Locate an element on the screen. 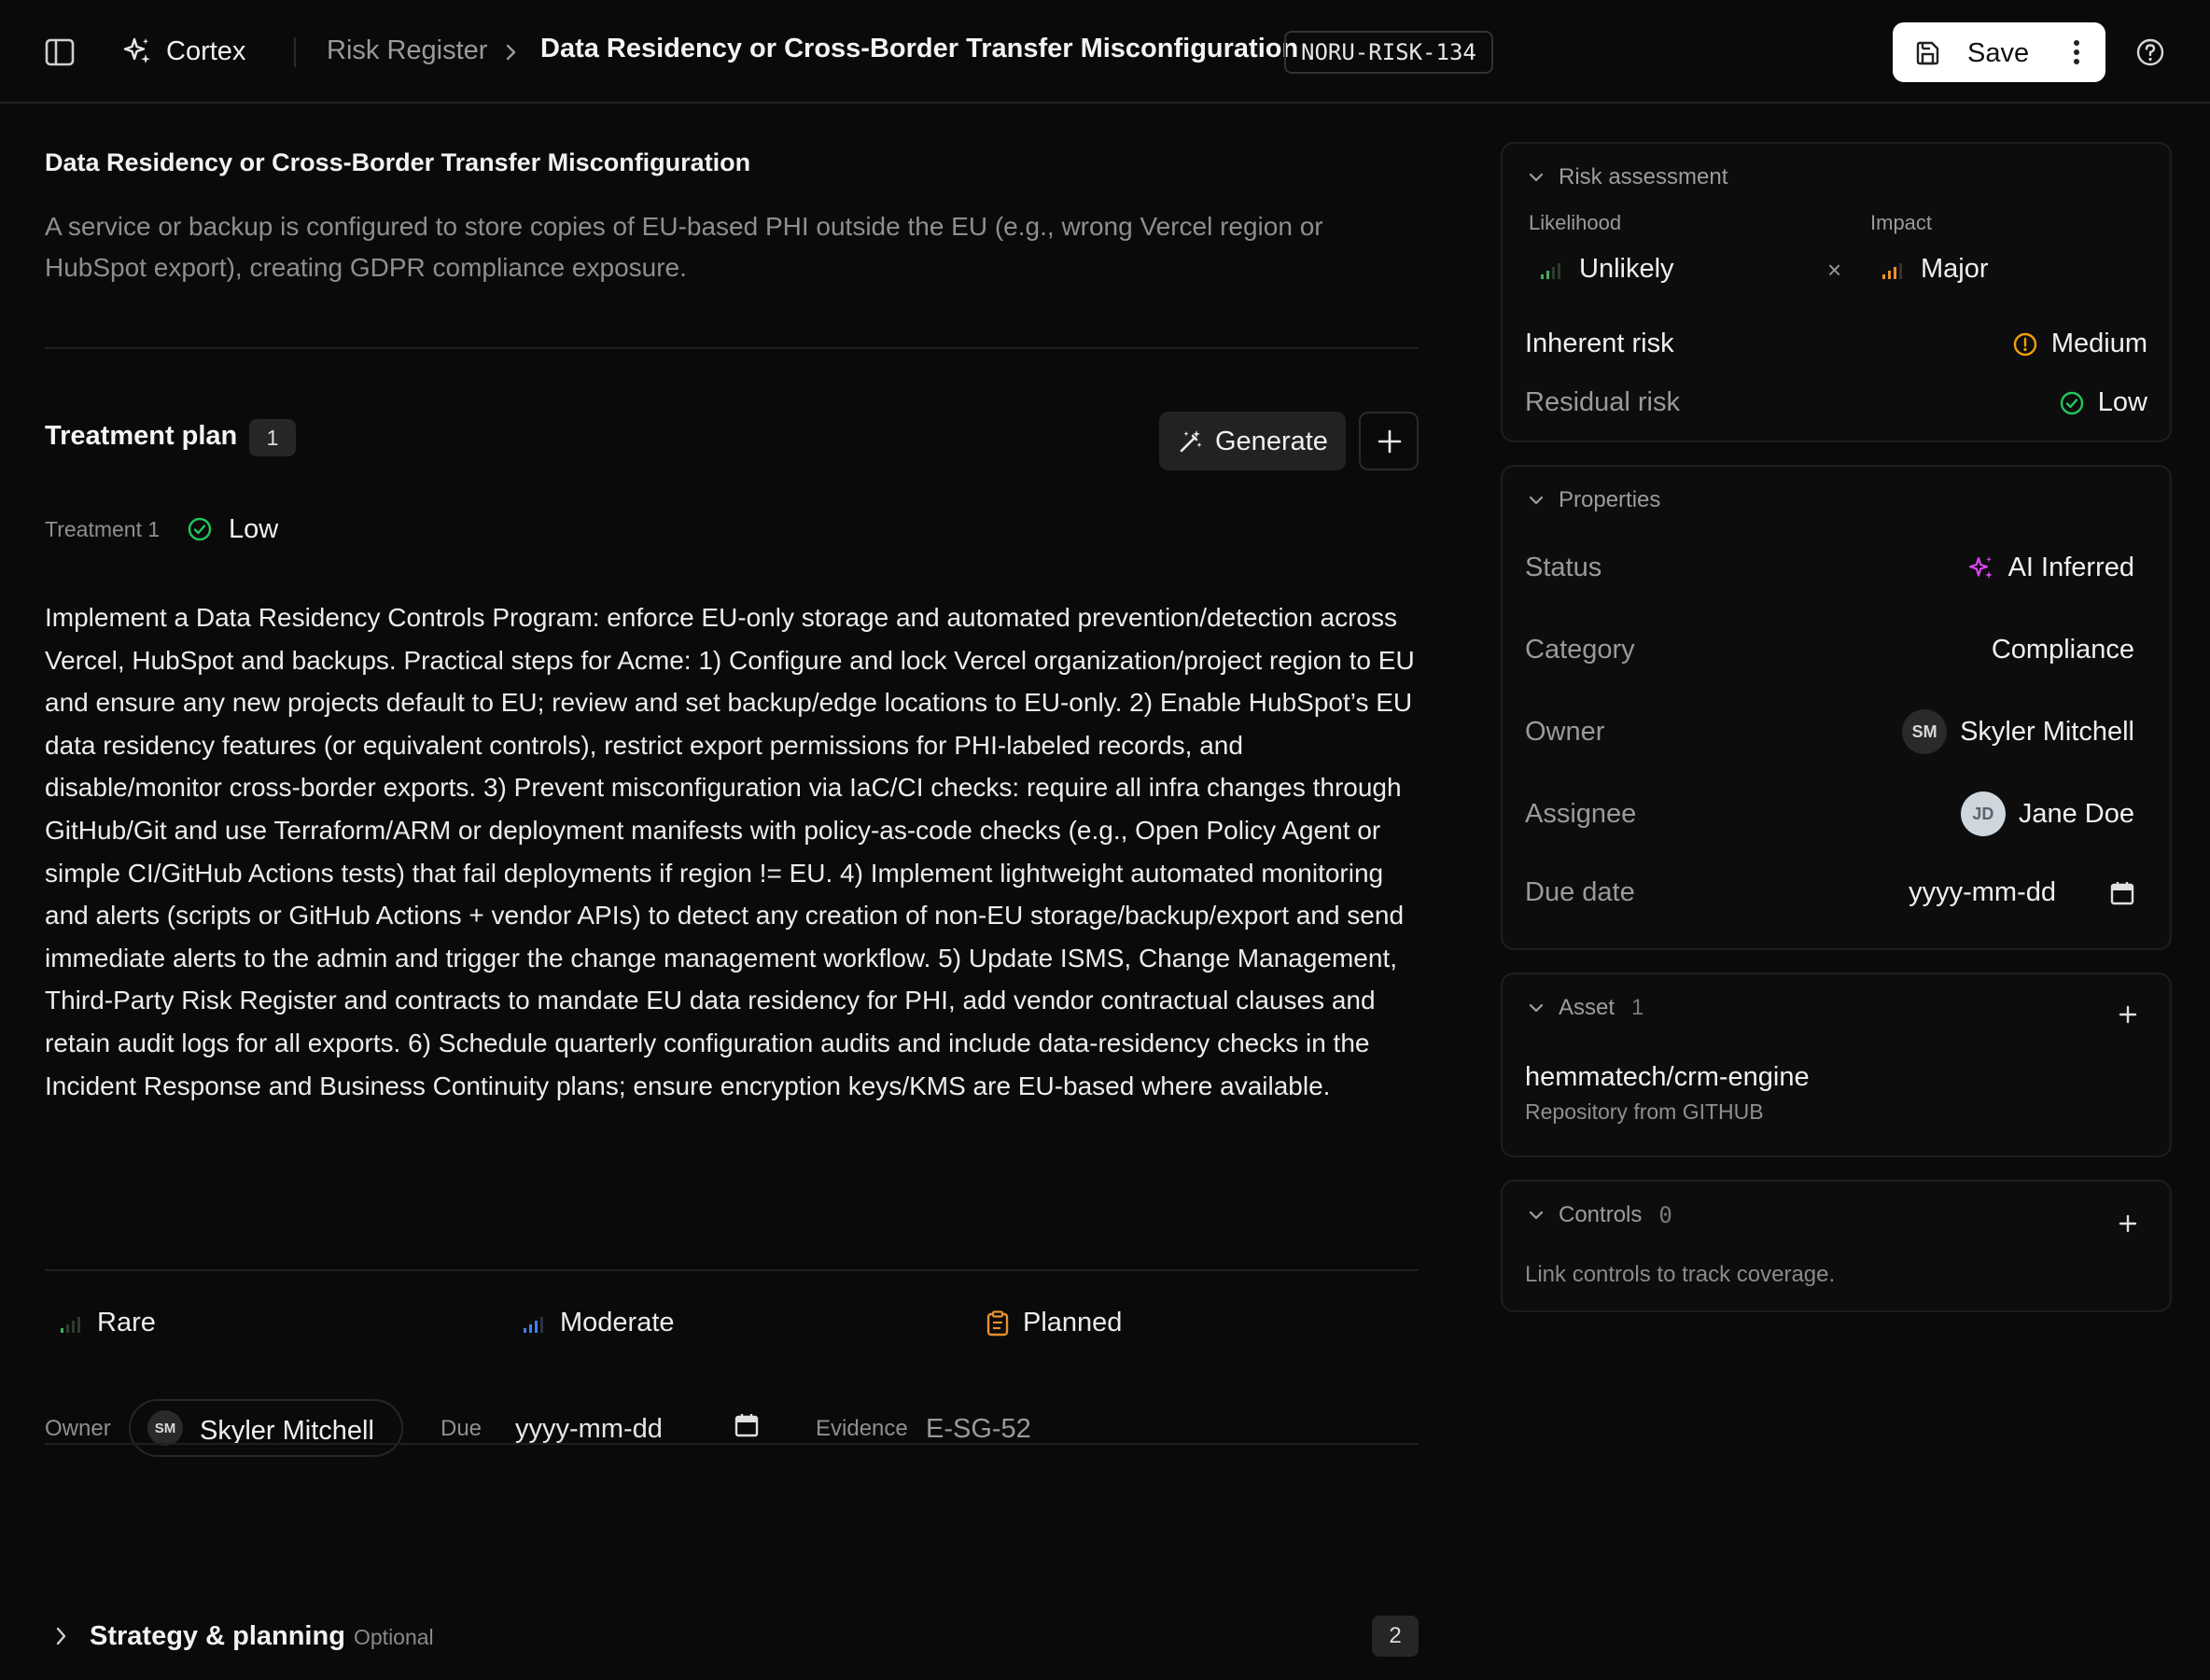 The width and height of the screenshot is (2210, 1680). save-button-group: Save is located at coordinates (1999, 52).